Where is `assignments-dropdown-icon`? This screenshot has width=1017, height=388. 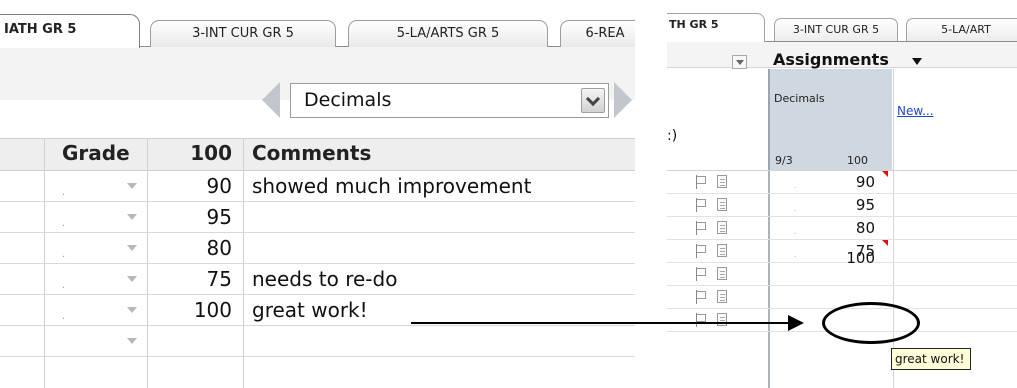 assignments-dropdown-icon is located at coordinates (917, 61).